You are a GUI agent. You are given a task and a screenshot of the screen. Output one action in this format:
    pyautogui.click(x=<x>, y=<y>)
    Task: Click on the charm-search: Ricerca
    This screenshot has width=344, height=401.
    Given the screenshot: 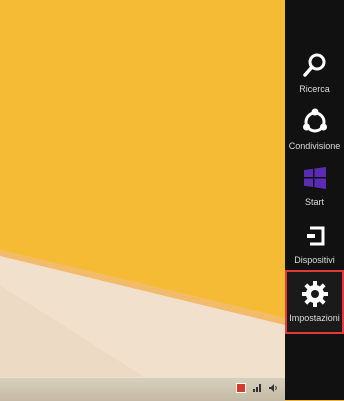 What is the action you would take?
    pyautogui.click(x=314, y=73)
    